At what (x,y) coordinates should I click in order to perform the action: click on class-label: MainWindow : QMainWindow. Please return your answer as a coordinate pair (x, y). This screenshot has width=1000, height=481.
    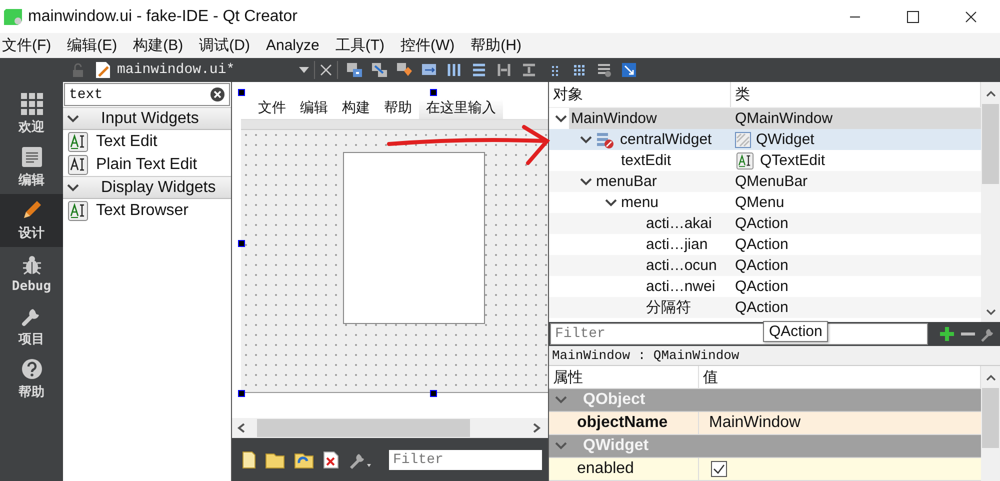
    Looking at the image, I should click on (774, 356).